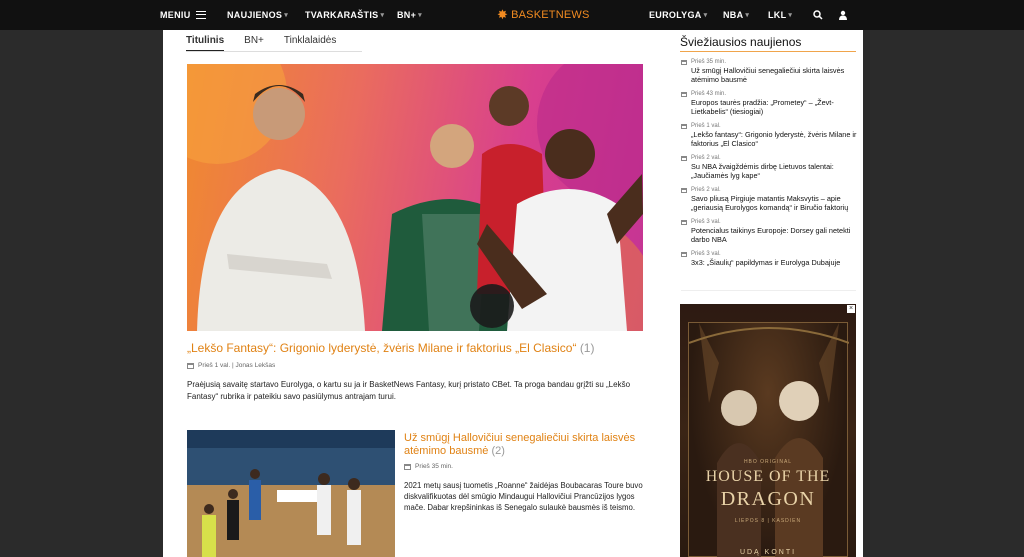  What do you see at coordinates (768, 521) in the screenshot?
I see `ad-subtitle: LIEPOS 8 | KASDIEN` at bounding box center [768, 521].